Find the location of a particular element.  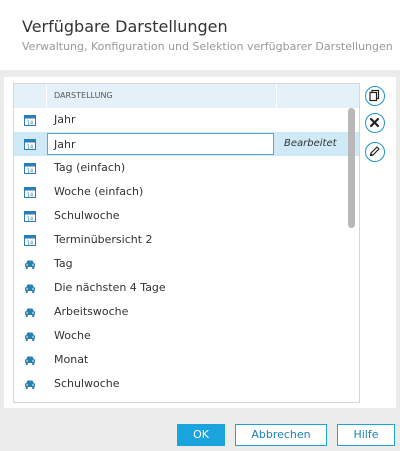

list-scrollbar is located at coordinates (351, 168).